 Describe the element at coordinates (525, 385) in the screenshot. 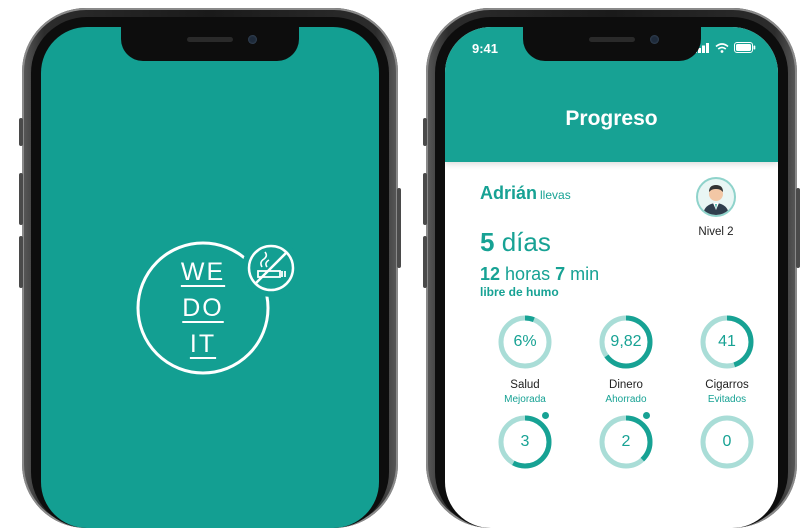

I see `gauge-health-label: Salud` at that location.